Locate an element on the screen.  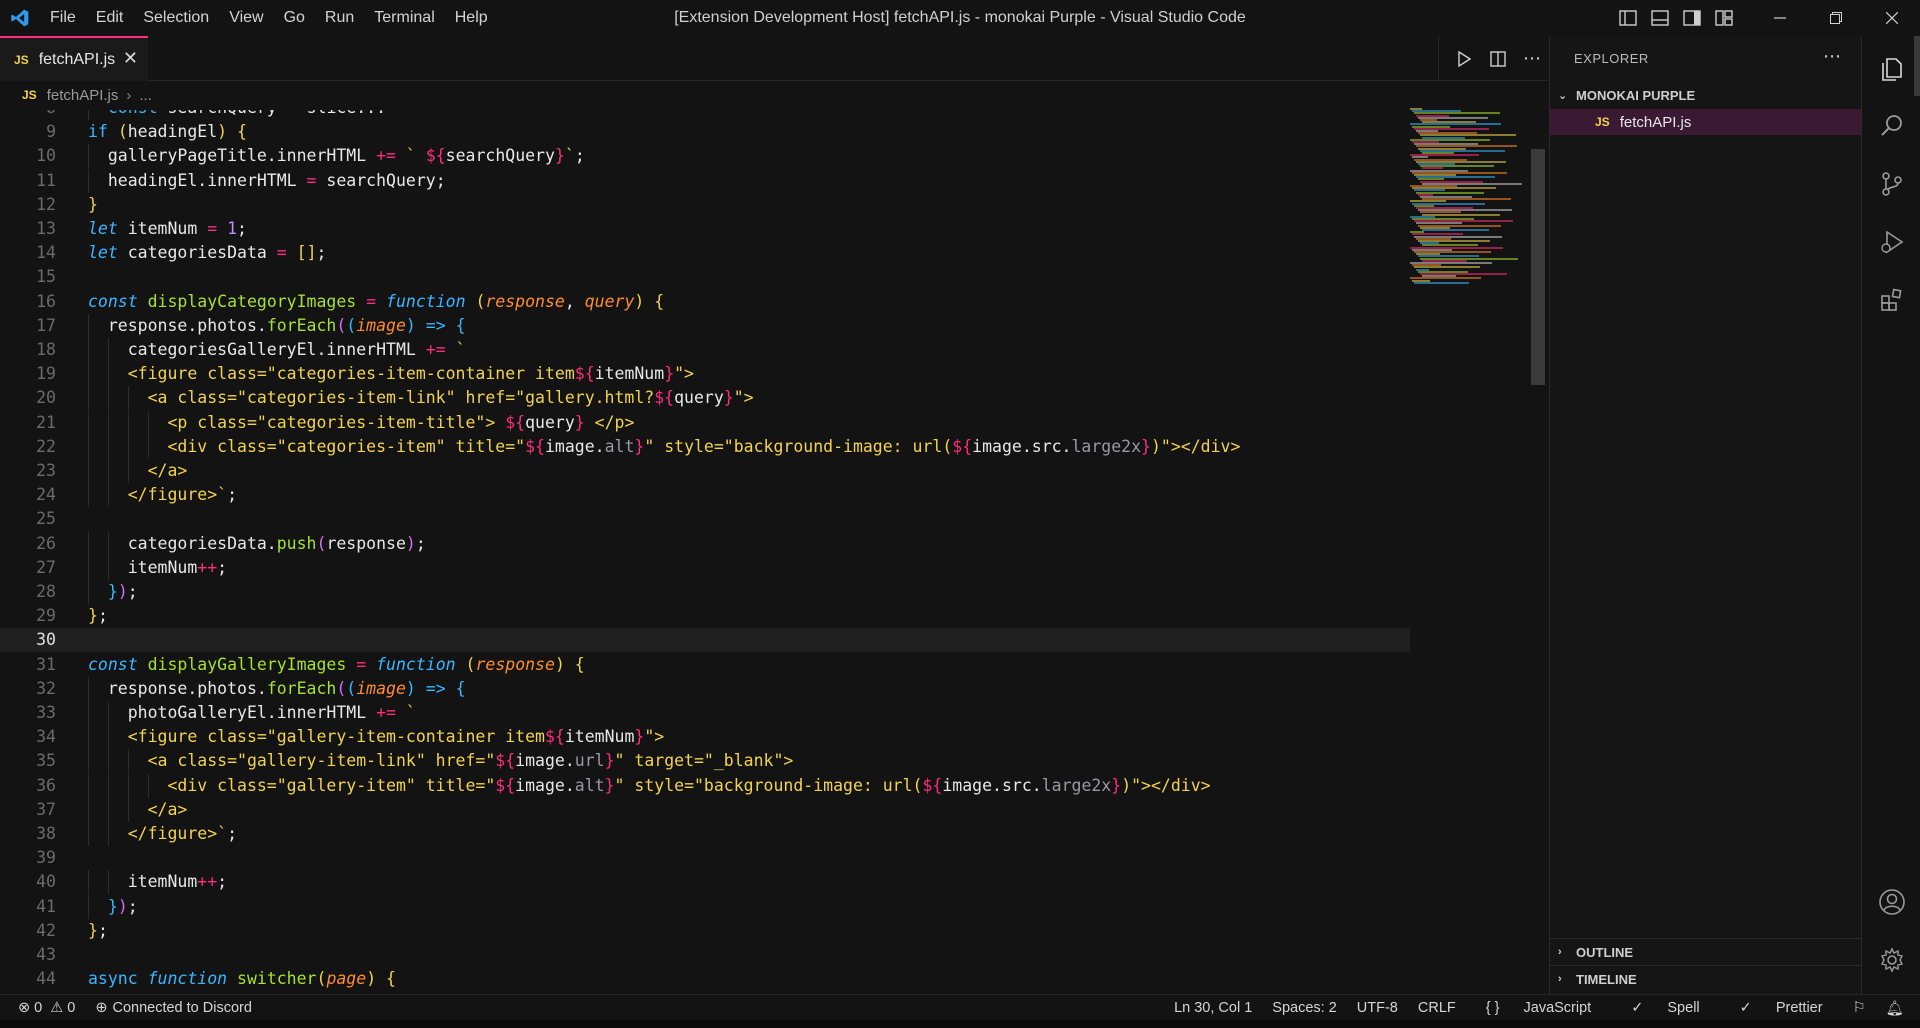
tab-fetchapi: JS fetchAPI.js ✕ is located at coordinates (74, 58).